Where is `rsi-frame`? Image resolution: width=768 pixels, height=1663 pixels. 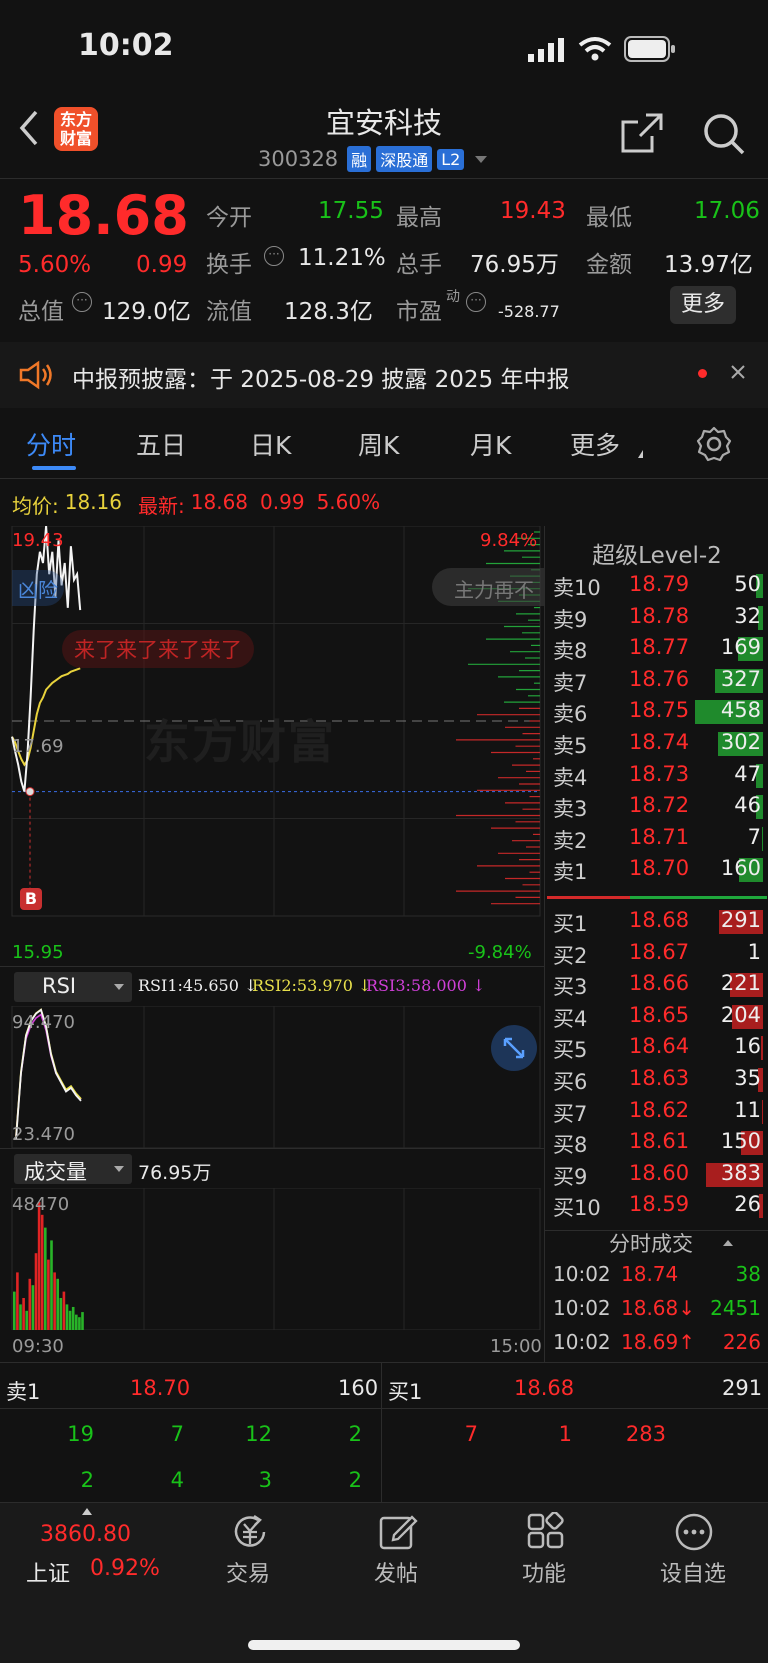
rsi-frame is located at coordinates (276, 1077).